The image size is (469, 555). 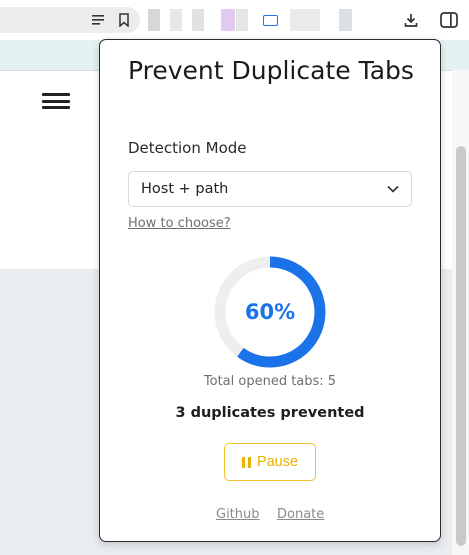 I want to click on browser-toolbar, so click(x=234, y=20).